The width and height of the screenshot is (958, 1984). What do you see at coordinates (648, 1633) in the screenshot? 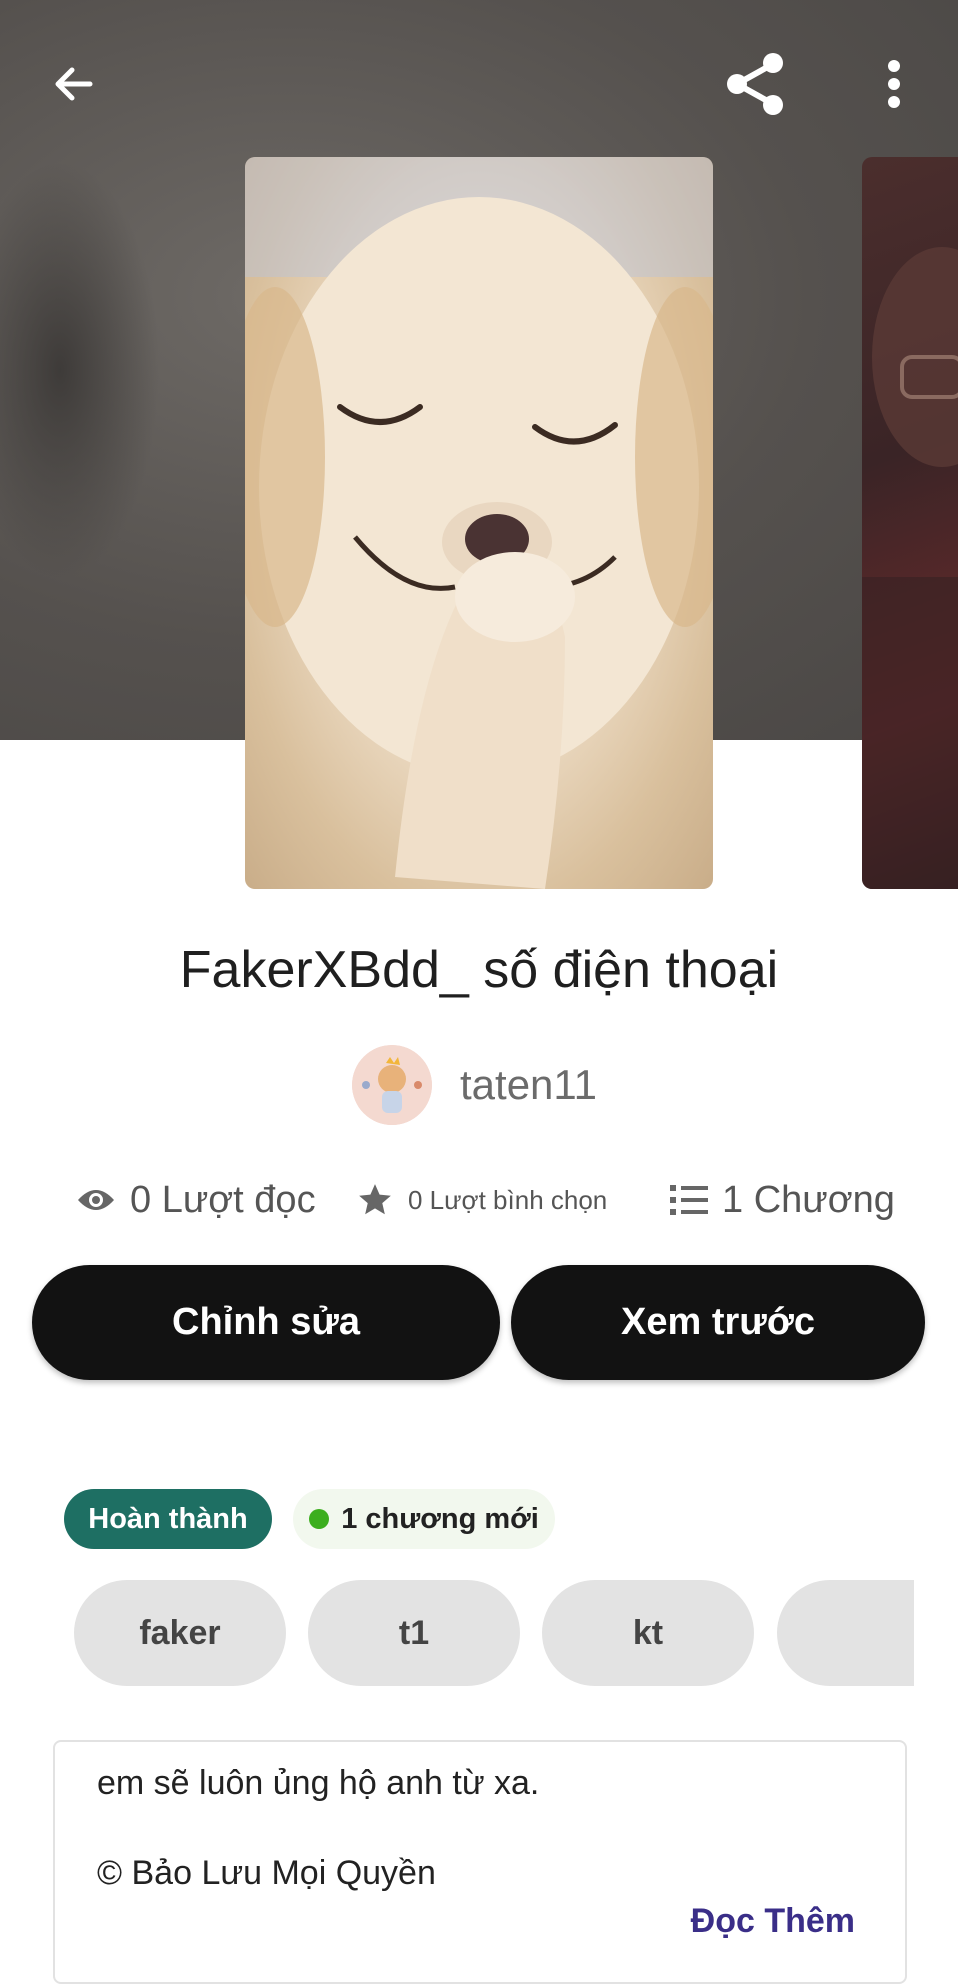
I see `tag-kt: kt` at bounding box center [648, 1633].